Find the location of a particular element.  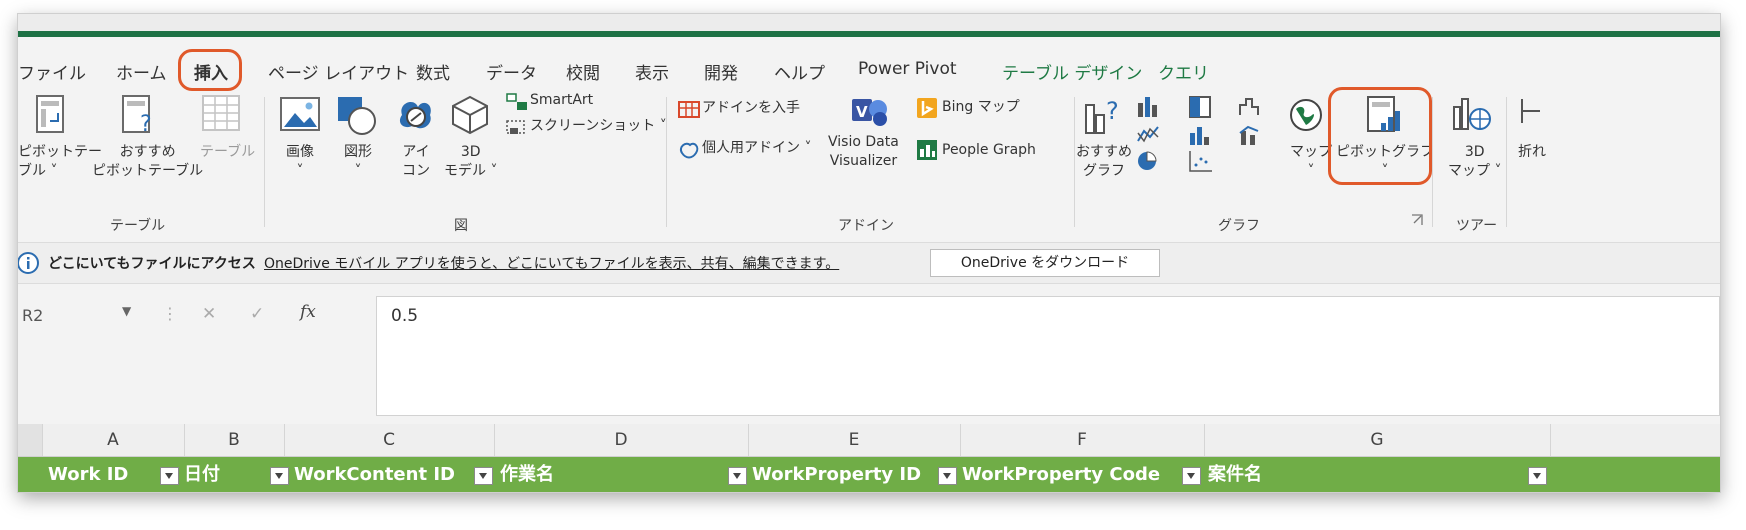

column-header-f: F is located at coordinates (1082, 440).